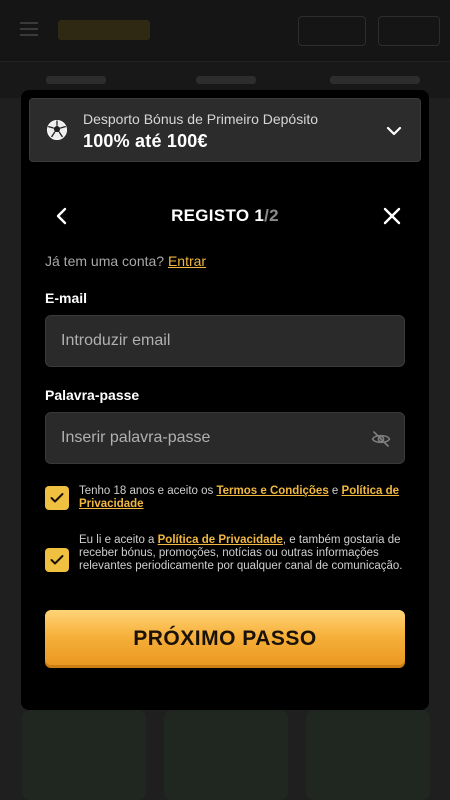 The image size is (450, 800). I want to click on logo, so click(104, 30).